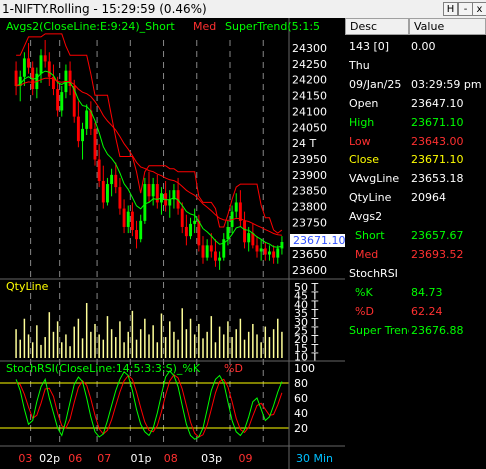 The height and width of the screenshot is (469, 486). What do you see at coordinates (149, 330) in the screenshot?
I see `volume-panel` at bounding box center [149, 330].